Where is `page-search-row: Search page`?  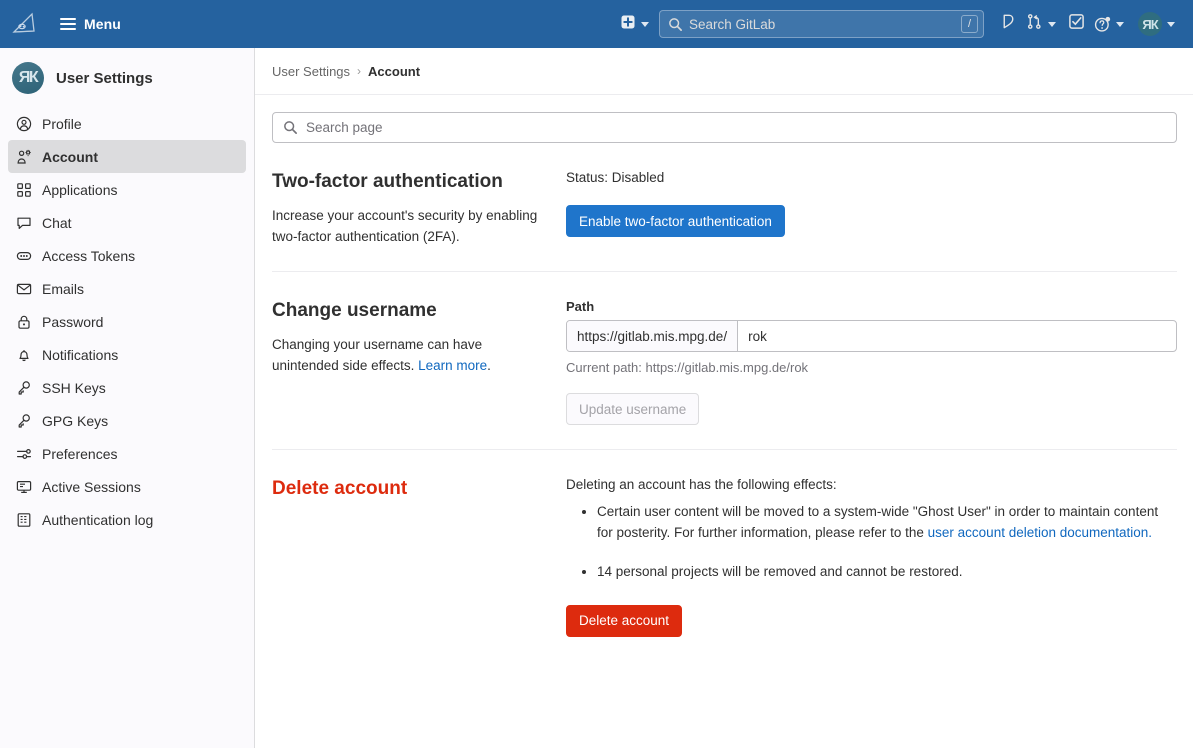 page-search-row: Search page is located at coordinates (724, 119).